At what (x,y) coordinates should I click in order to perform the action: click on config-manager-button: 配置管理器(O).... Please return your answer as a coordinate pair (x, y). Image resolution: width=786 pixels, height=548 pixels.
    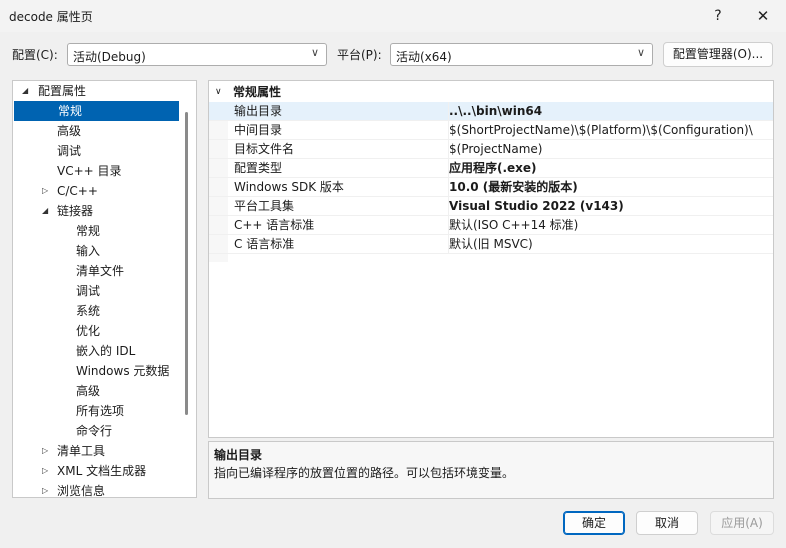
    Looking at the image, I should click on (718, 54).